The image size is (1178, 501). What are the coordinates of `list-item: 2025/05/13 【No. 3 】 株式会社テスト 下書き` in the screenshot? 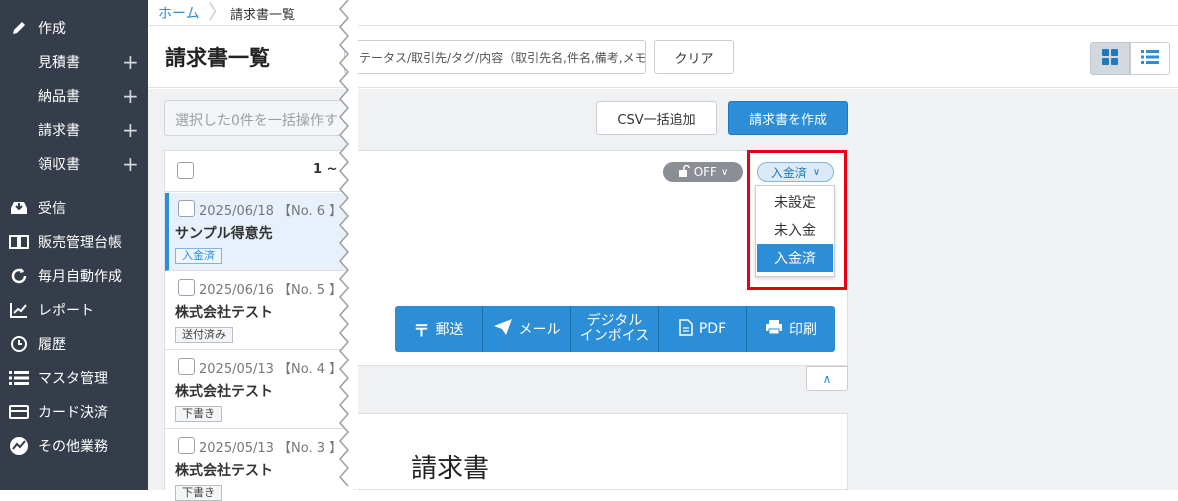 It's located at (260, 465).